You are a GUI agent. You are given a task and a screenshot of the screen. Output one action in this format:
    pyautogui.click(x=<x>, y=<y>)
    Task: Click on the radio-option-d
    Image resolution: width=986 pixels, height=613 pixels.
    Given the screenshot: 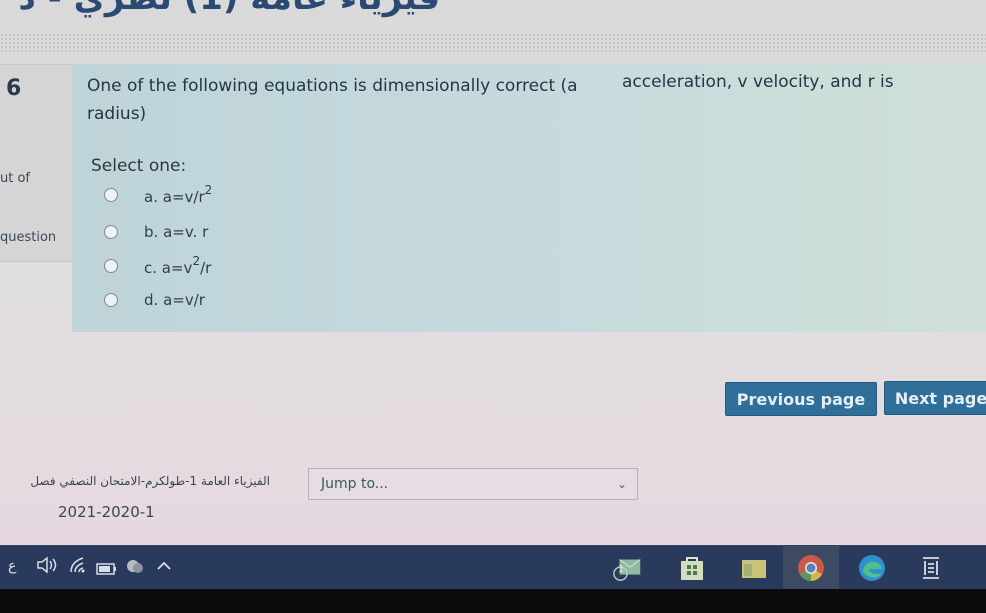 What is the action you would take?
    pyautogui.click(x=111, y=300)
    